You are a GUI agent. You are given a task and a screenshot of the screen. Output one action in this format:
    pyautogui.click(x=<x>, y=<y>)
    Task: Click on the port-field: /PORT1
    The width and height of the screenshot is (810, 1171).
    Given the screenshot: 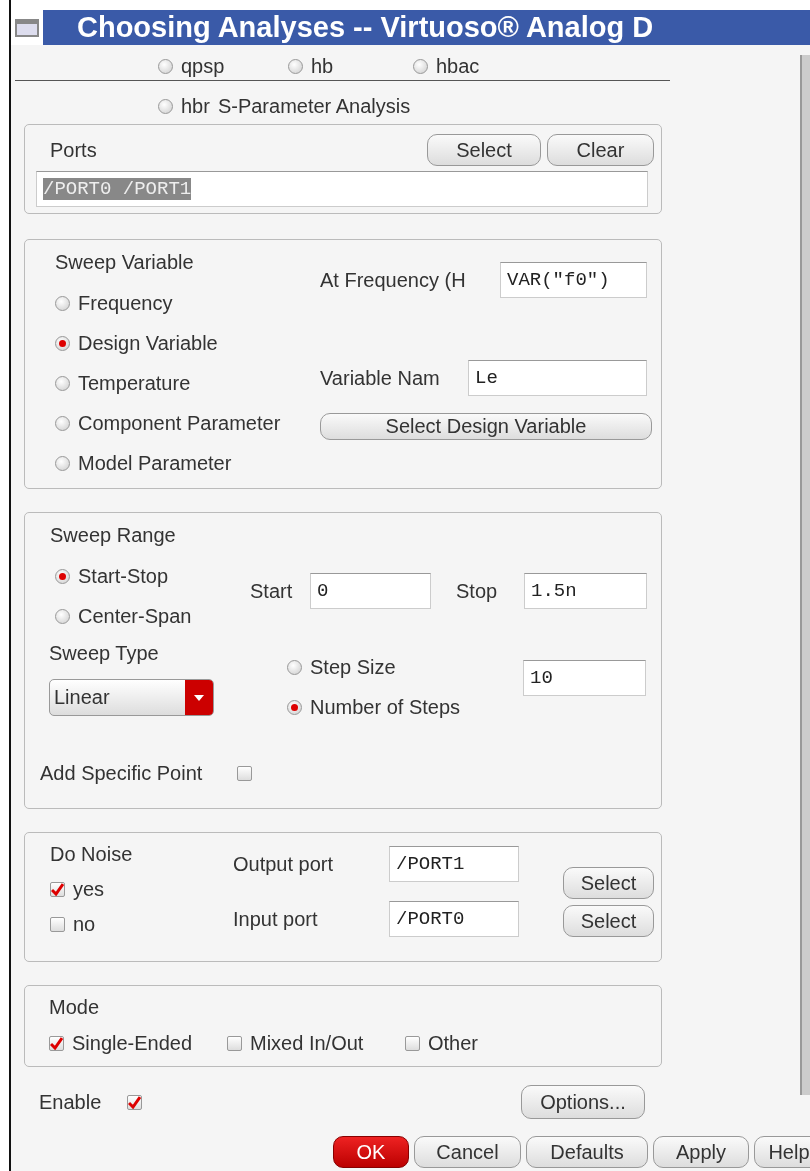 What is the action you would take?
    pyautogui.click(x=454, y=864)
    